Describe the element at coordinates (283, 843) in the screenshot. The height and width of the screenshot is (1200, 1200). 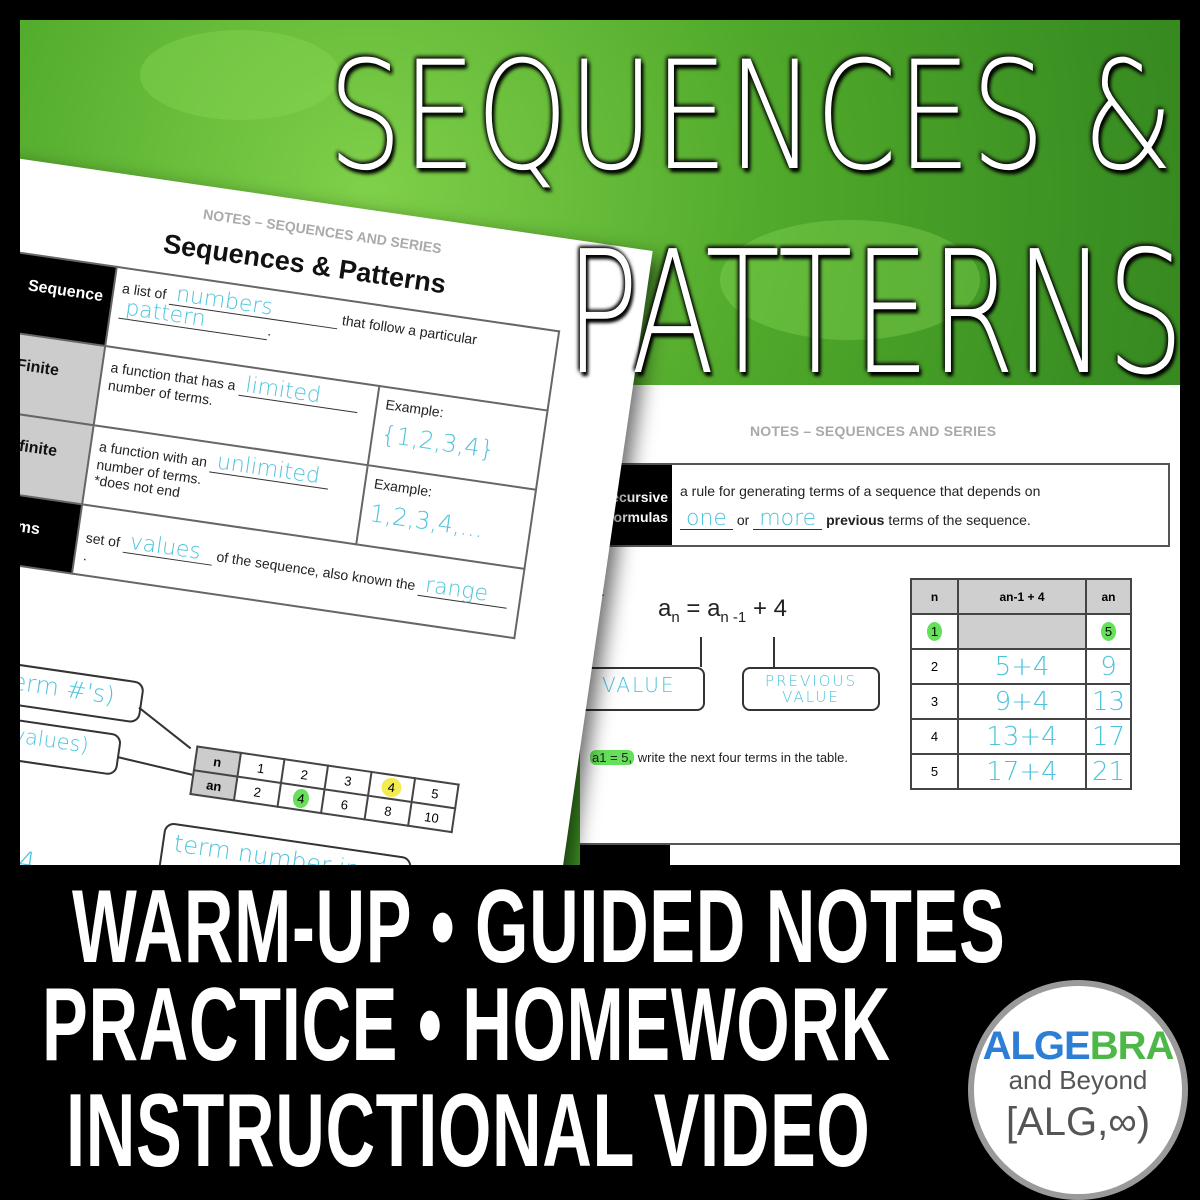
I see `term-number-callout: term number in the sequence` at that location.